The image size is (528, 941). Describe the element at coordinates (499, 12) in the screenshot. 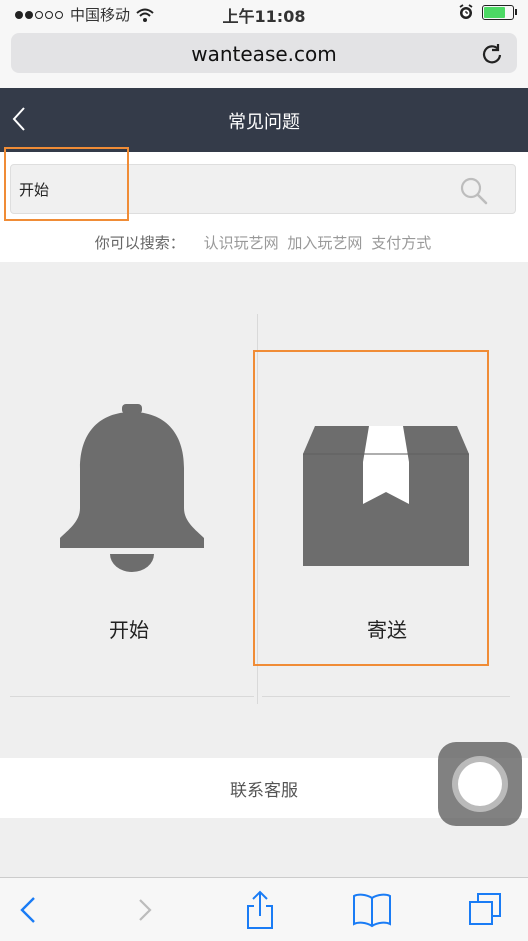

I see `battery-icon` at that location.